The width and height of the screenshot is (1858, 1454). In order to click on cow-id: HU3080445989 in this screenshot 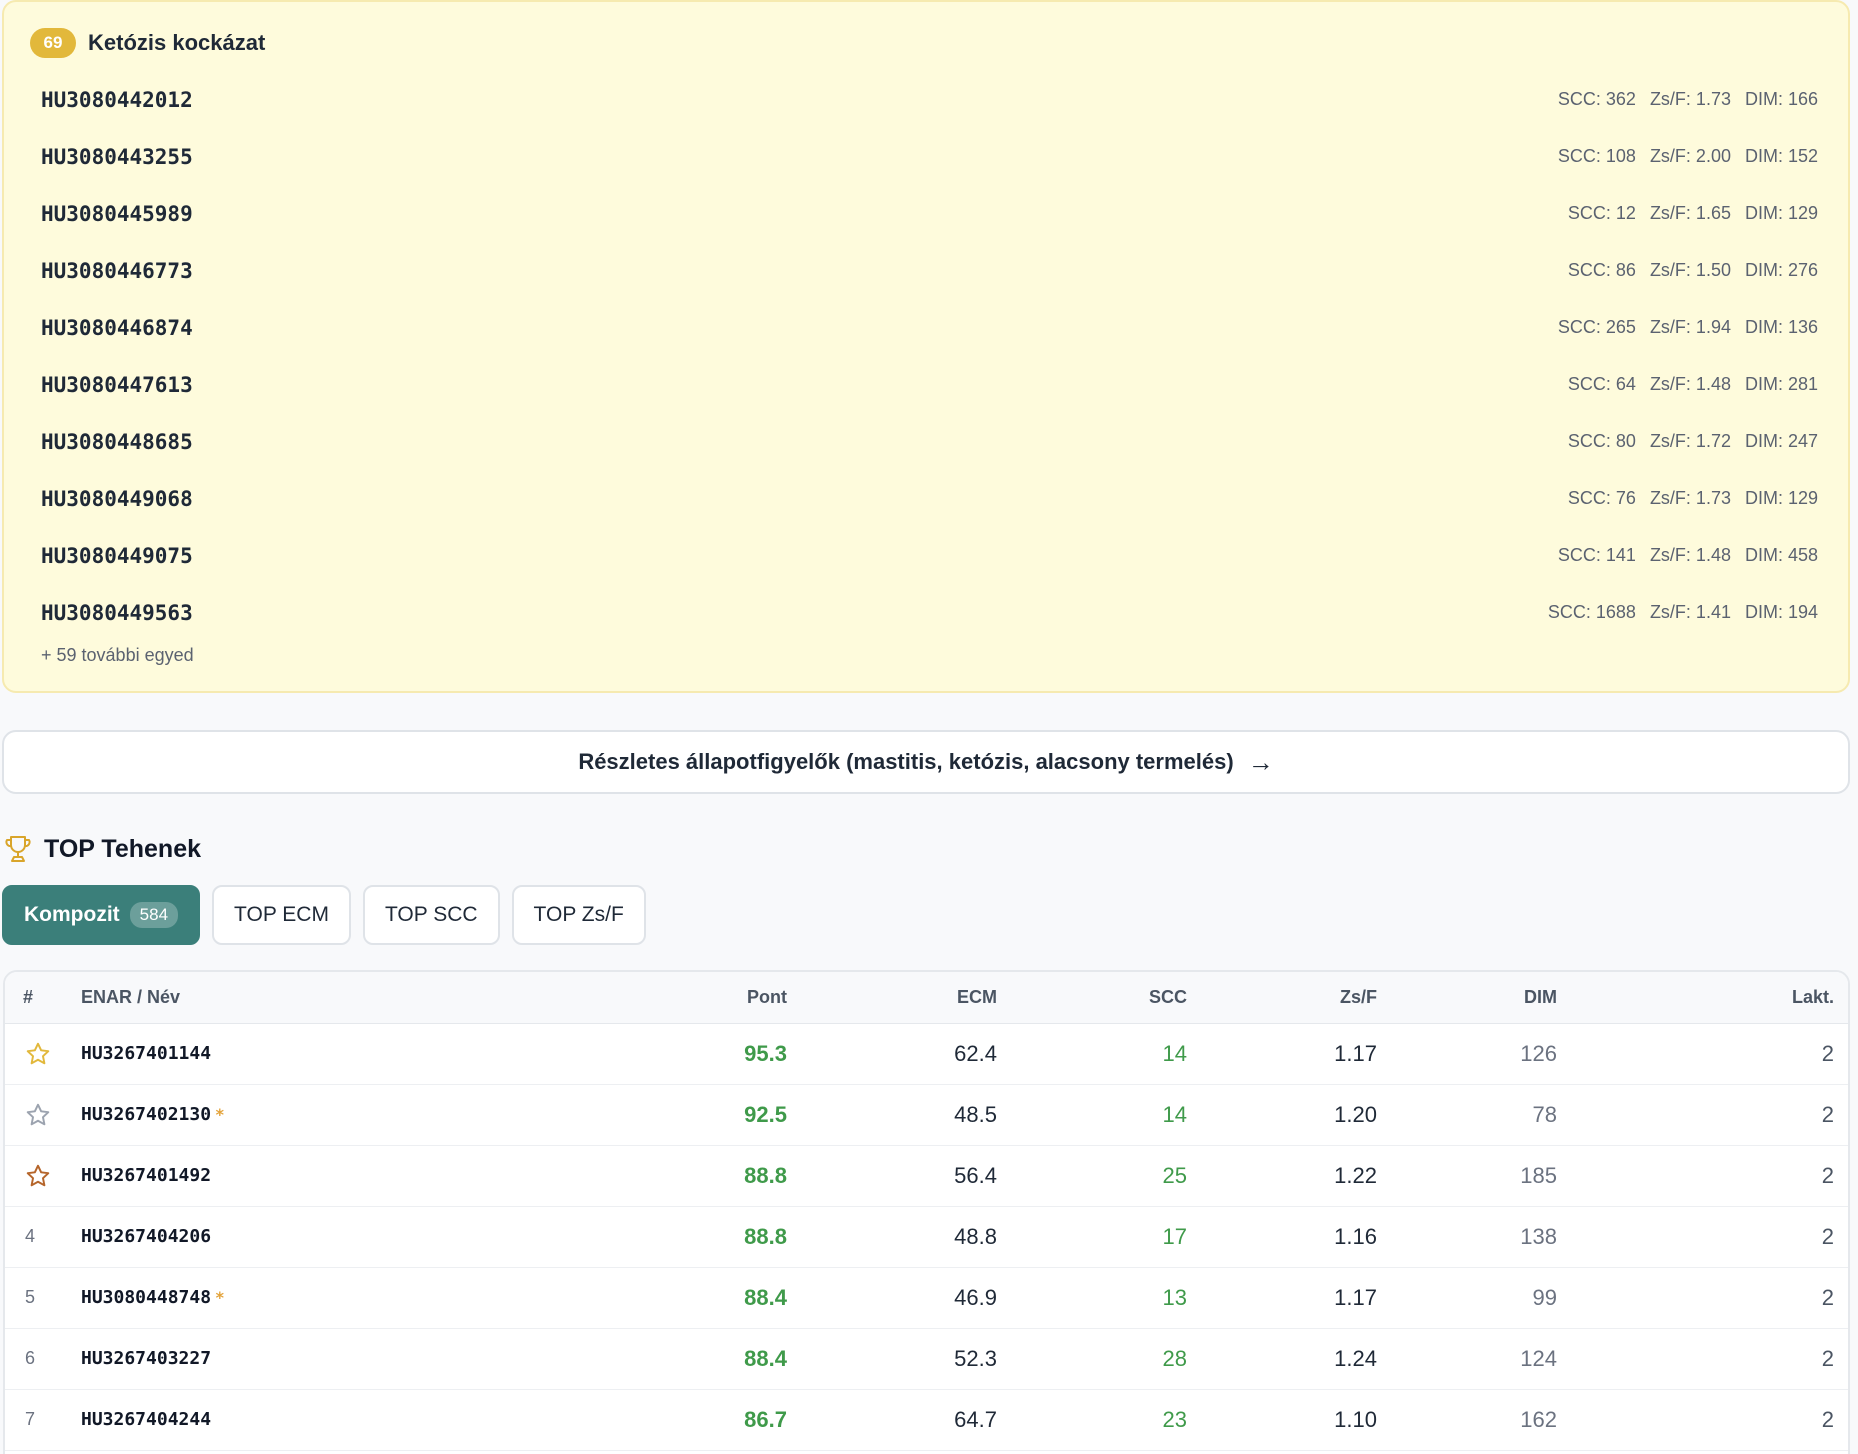, I will do `click(117, 213)`.